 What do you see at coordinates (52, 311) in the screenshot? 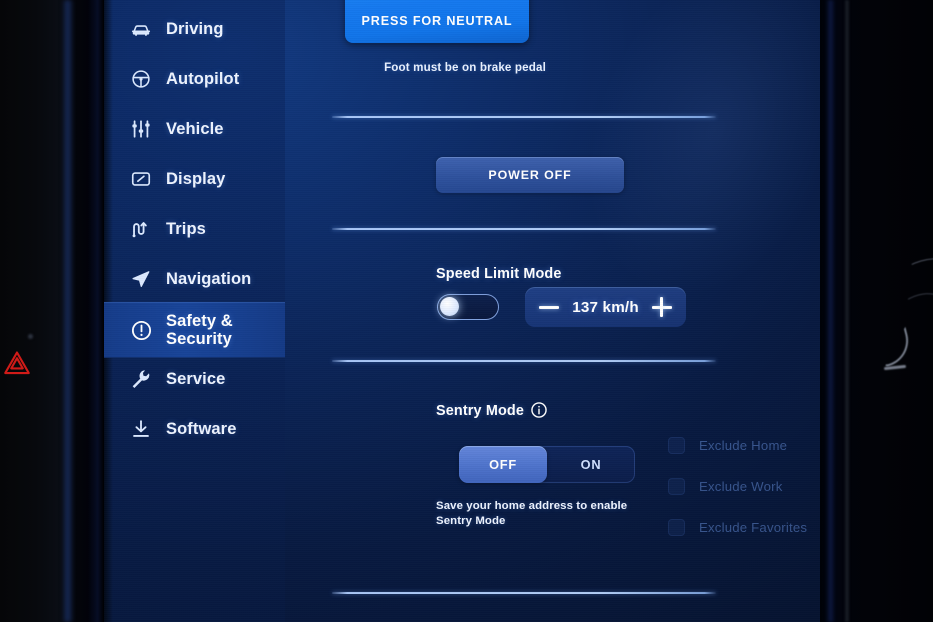
I see `dashboard-left-bezel` at bounding box center [52, 311].